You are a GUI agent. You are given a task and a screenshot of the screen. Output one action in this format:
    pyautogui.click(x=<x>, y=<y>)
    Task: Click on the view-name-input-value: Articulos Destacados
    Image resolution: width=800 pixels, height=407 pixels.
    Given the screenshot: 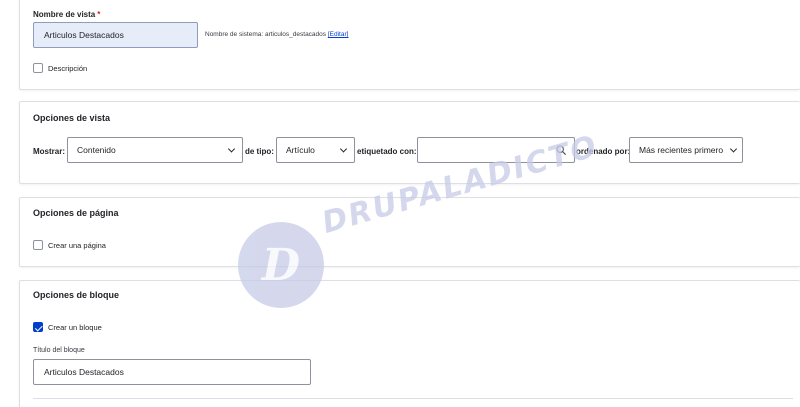 What is the action you would take?
    pyautogui.click(x=84, y=35)
    